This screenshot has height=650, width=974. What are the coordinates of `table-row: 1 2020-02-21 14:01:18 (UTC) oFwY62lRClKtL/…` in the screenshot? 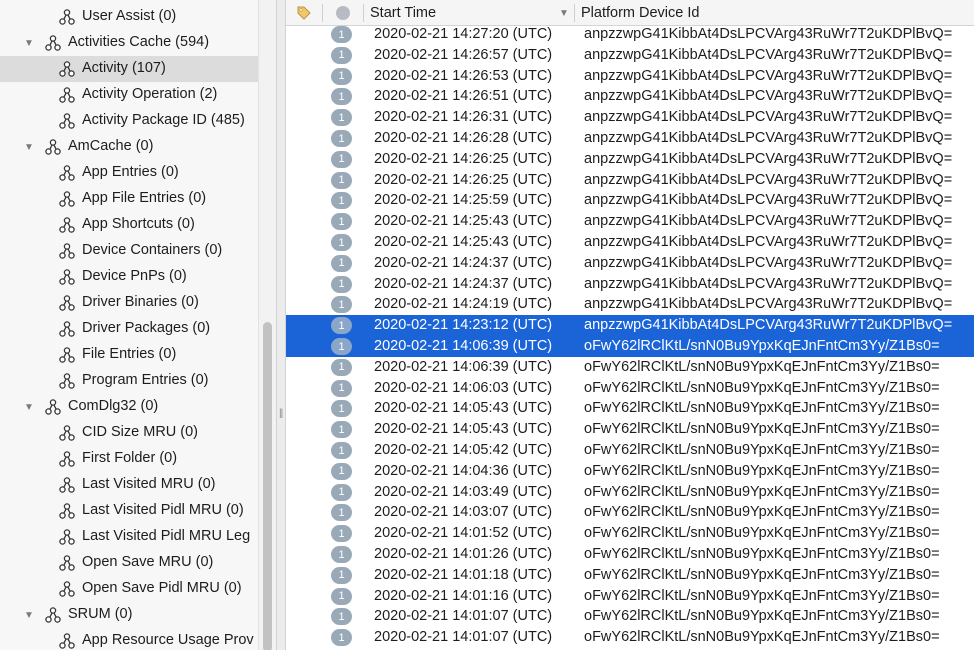 It's located at (630, 575).